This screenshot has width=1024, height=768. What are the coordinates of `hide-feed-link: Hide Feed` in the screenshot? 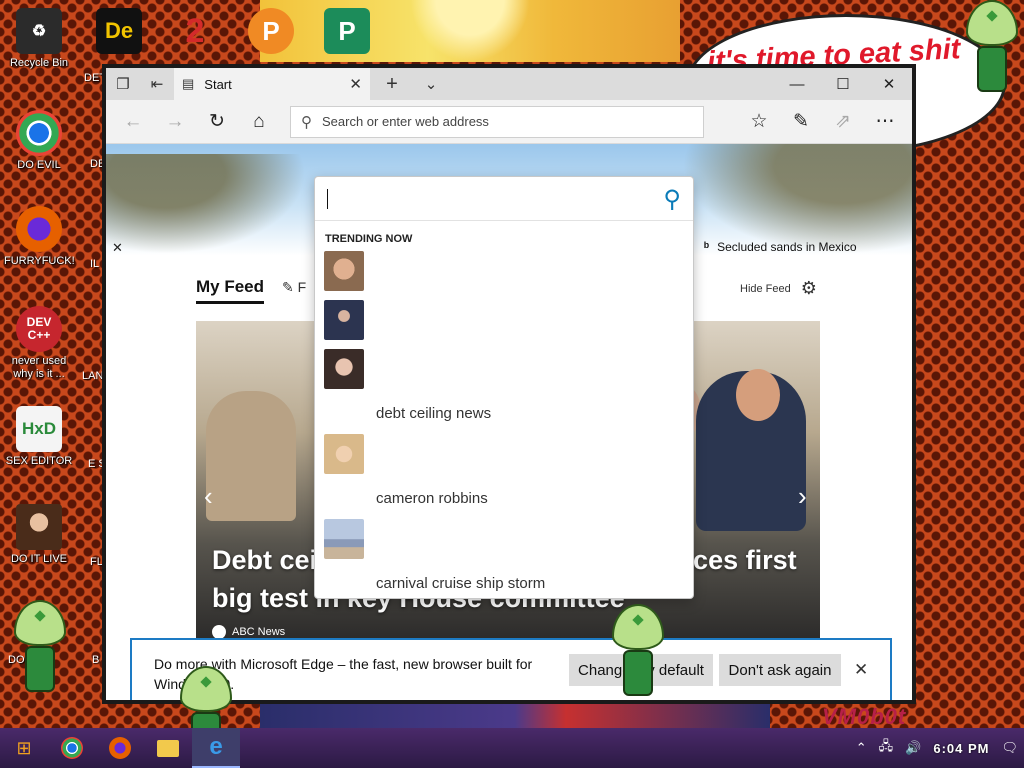 It's located at (765, 289).